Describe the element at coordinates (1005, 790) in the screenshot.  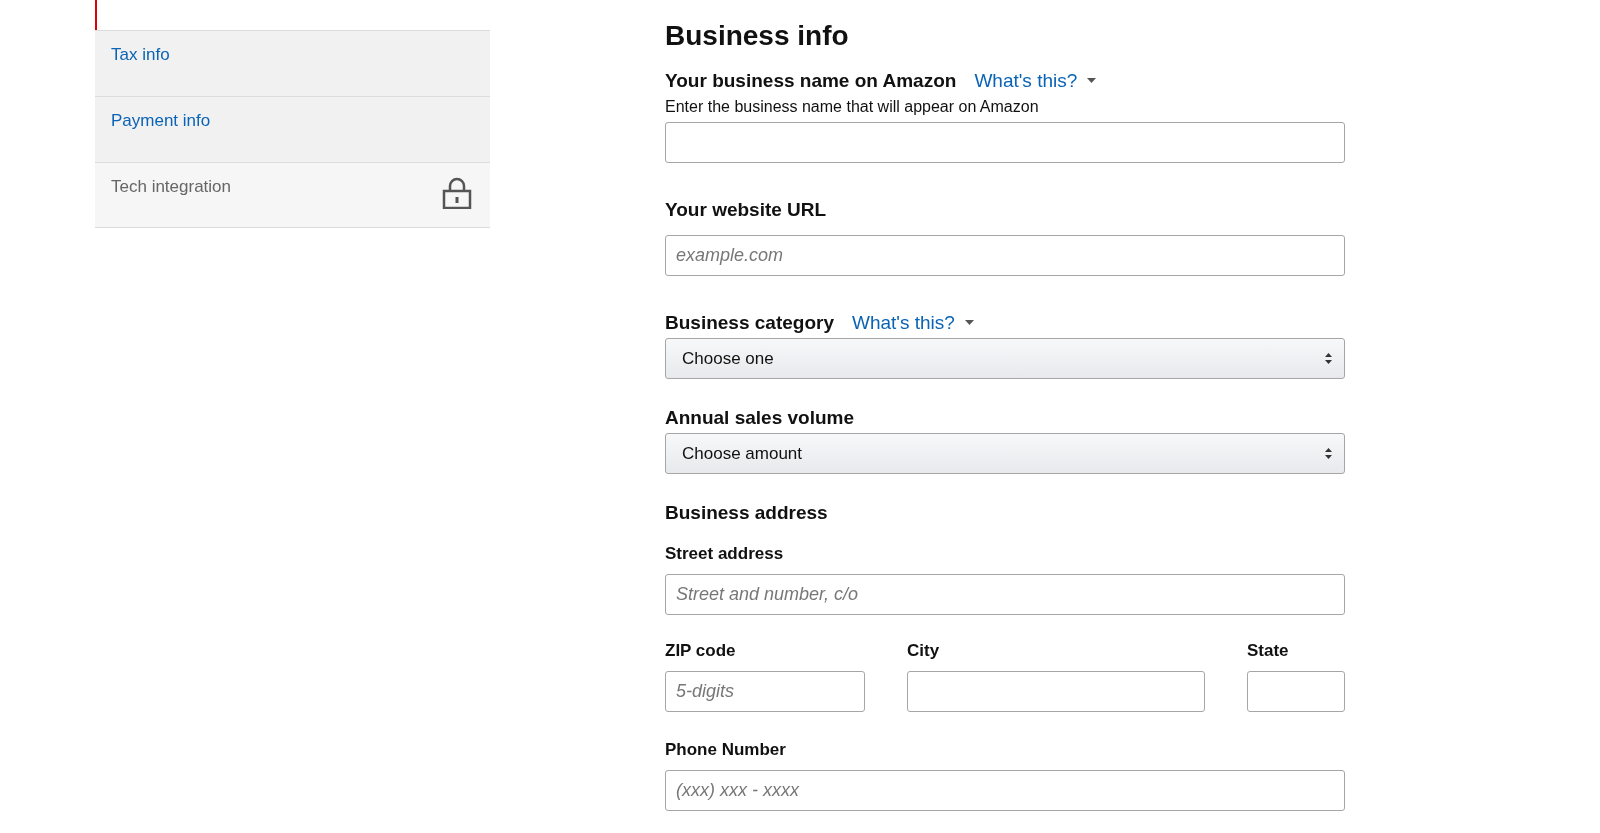
I see `input-field: (xxx) xxx - xxxx` at that location.